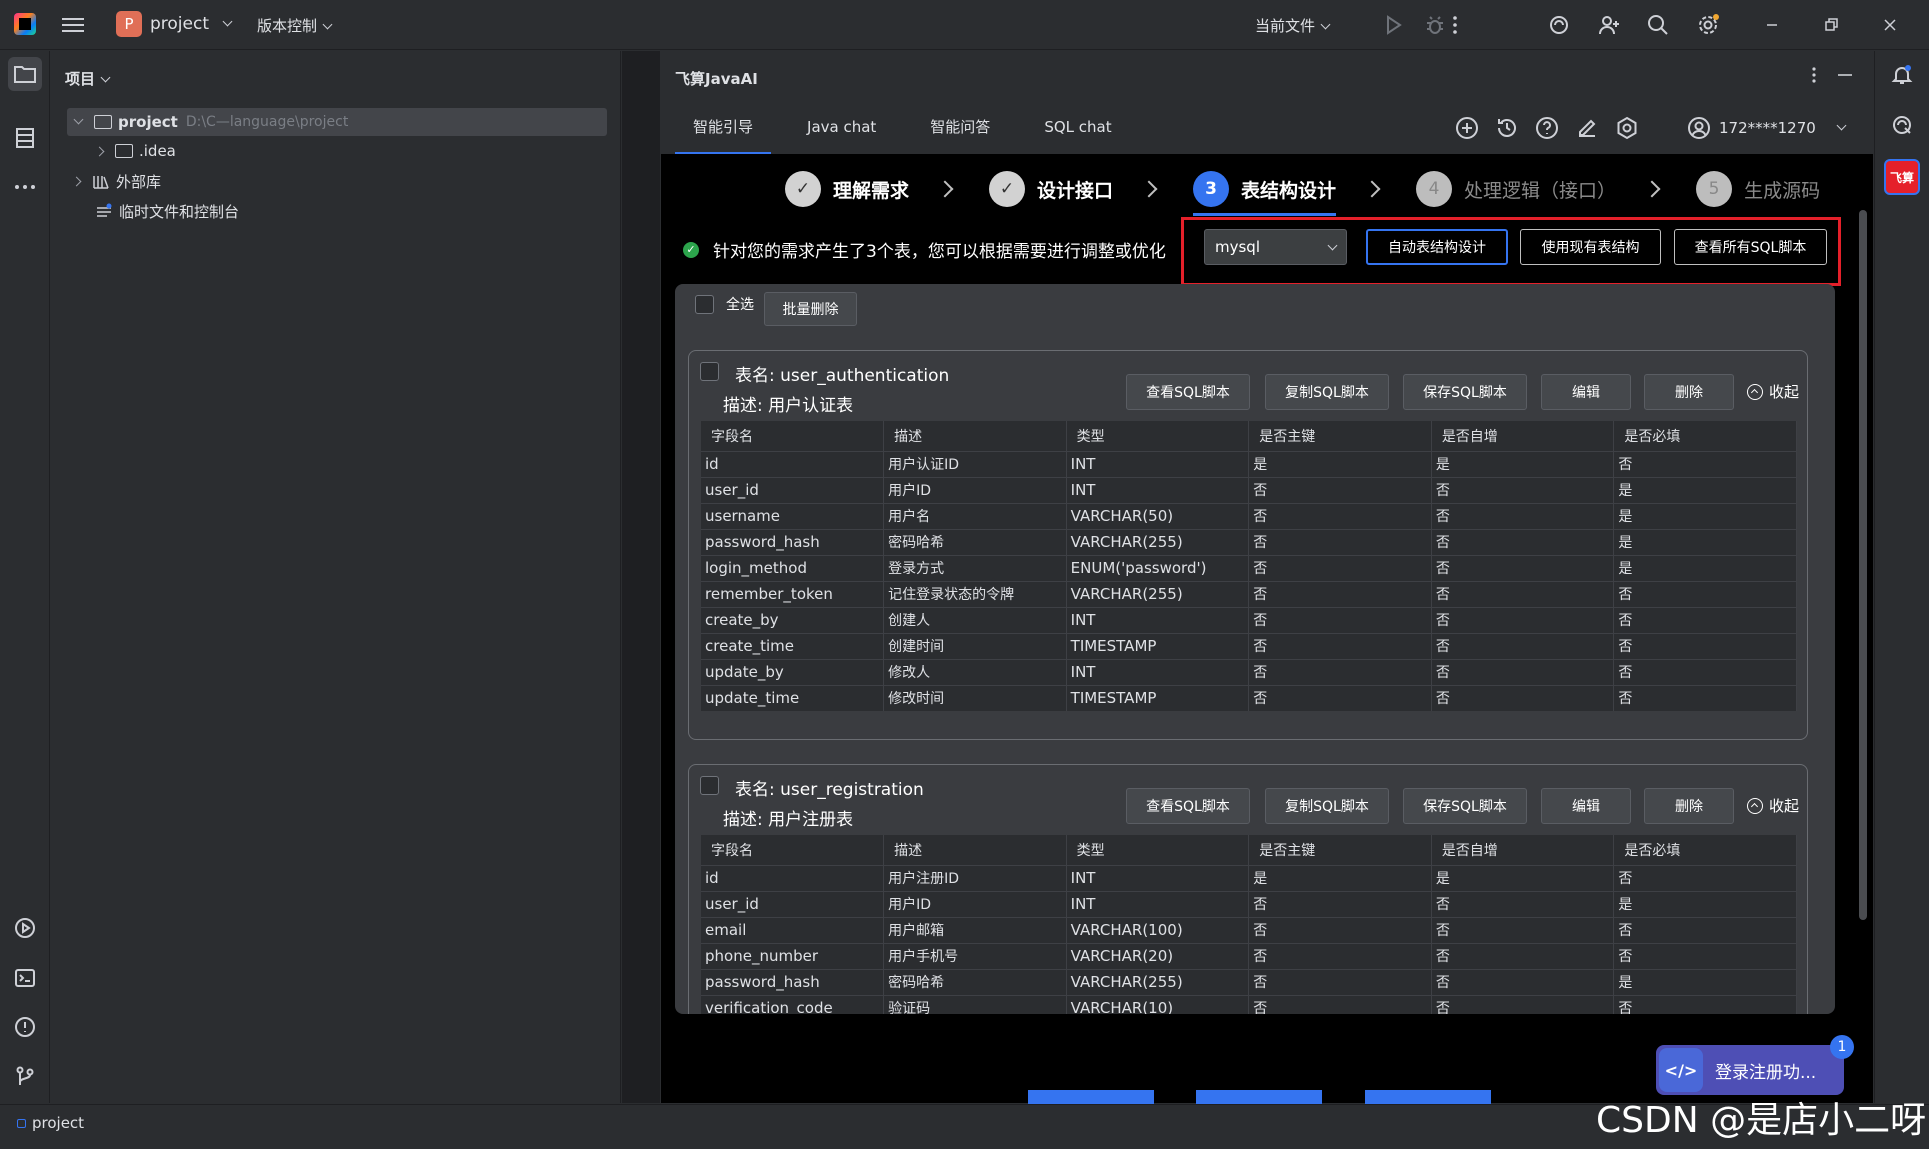 Image resolution: width=1929 pixels, height=1149 pixels. I want to click on project-switcher: P project, so click(174, 24).